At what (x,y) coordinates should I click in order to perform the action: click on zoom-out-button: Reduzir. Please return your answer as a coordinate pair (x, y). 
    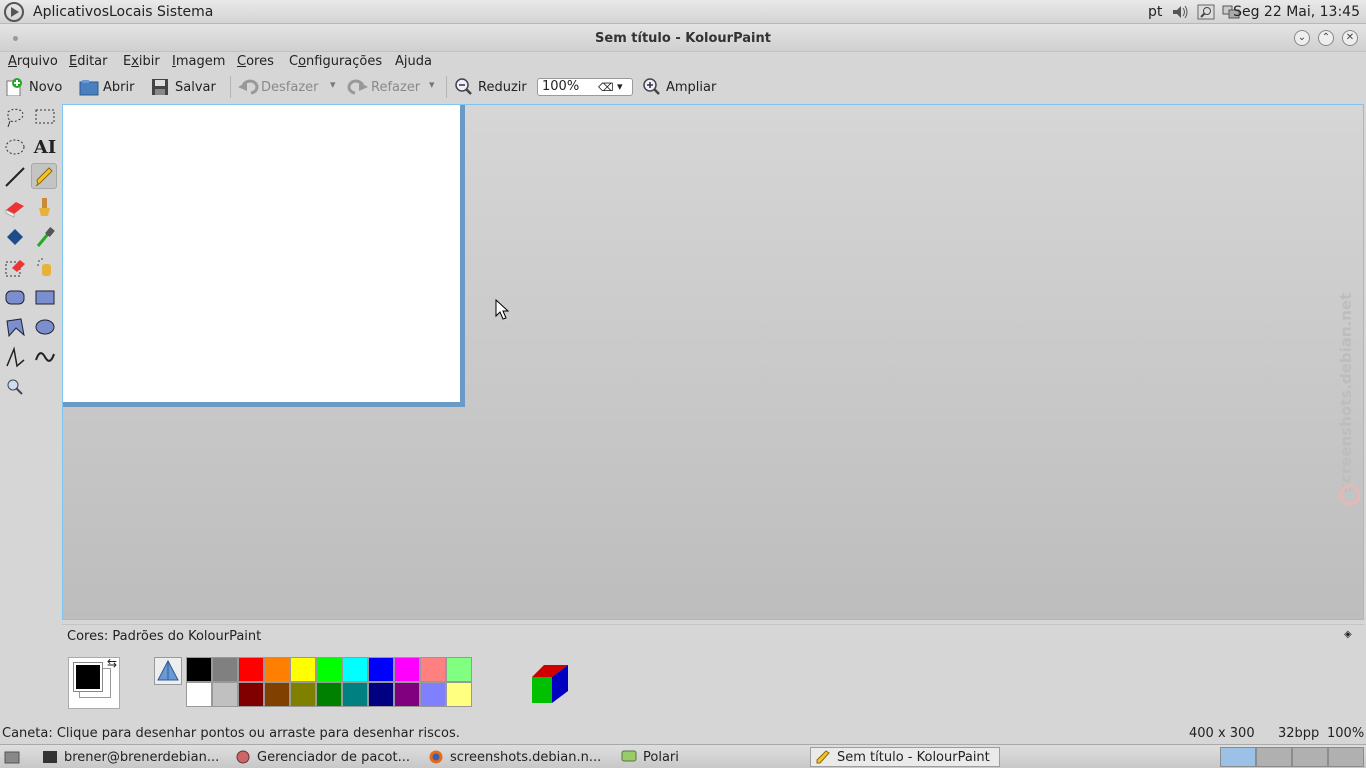
    Looking at the image, I should click on (490, 87).